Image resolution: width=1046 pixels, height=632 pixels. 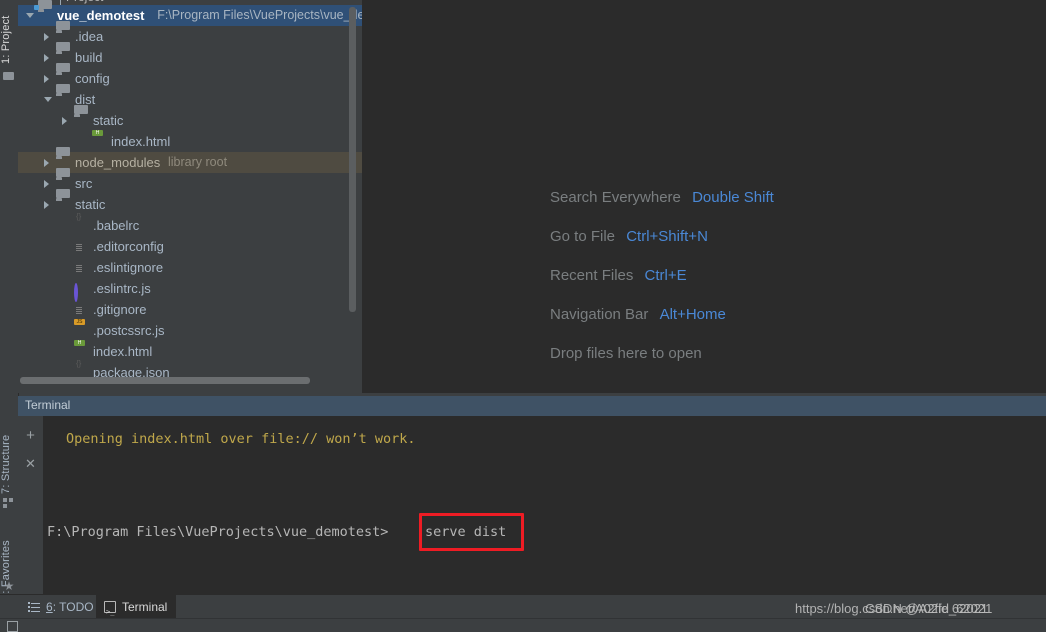 I want to click on tree-row-label: .gitignore, so click(x=120, y=309).